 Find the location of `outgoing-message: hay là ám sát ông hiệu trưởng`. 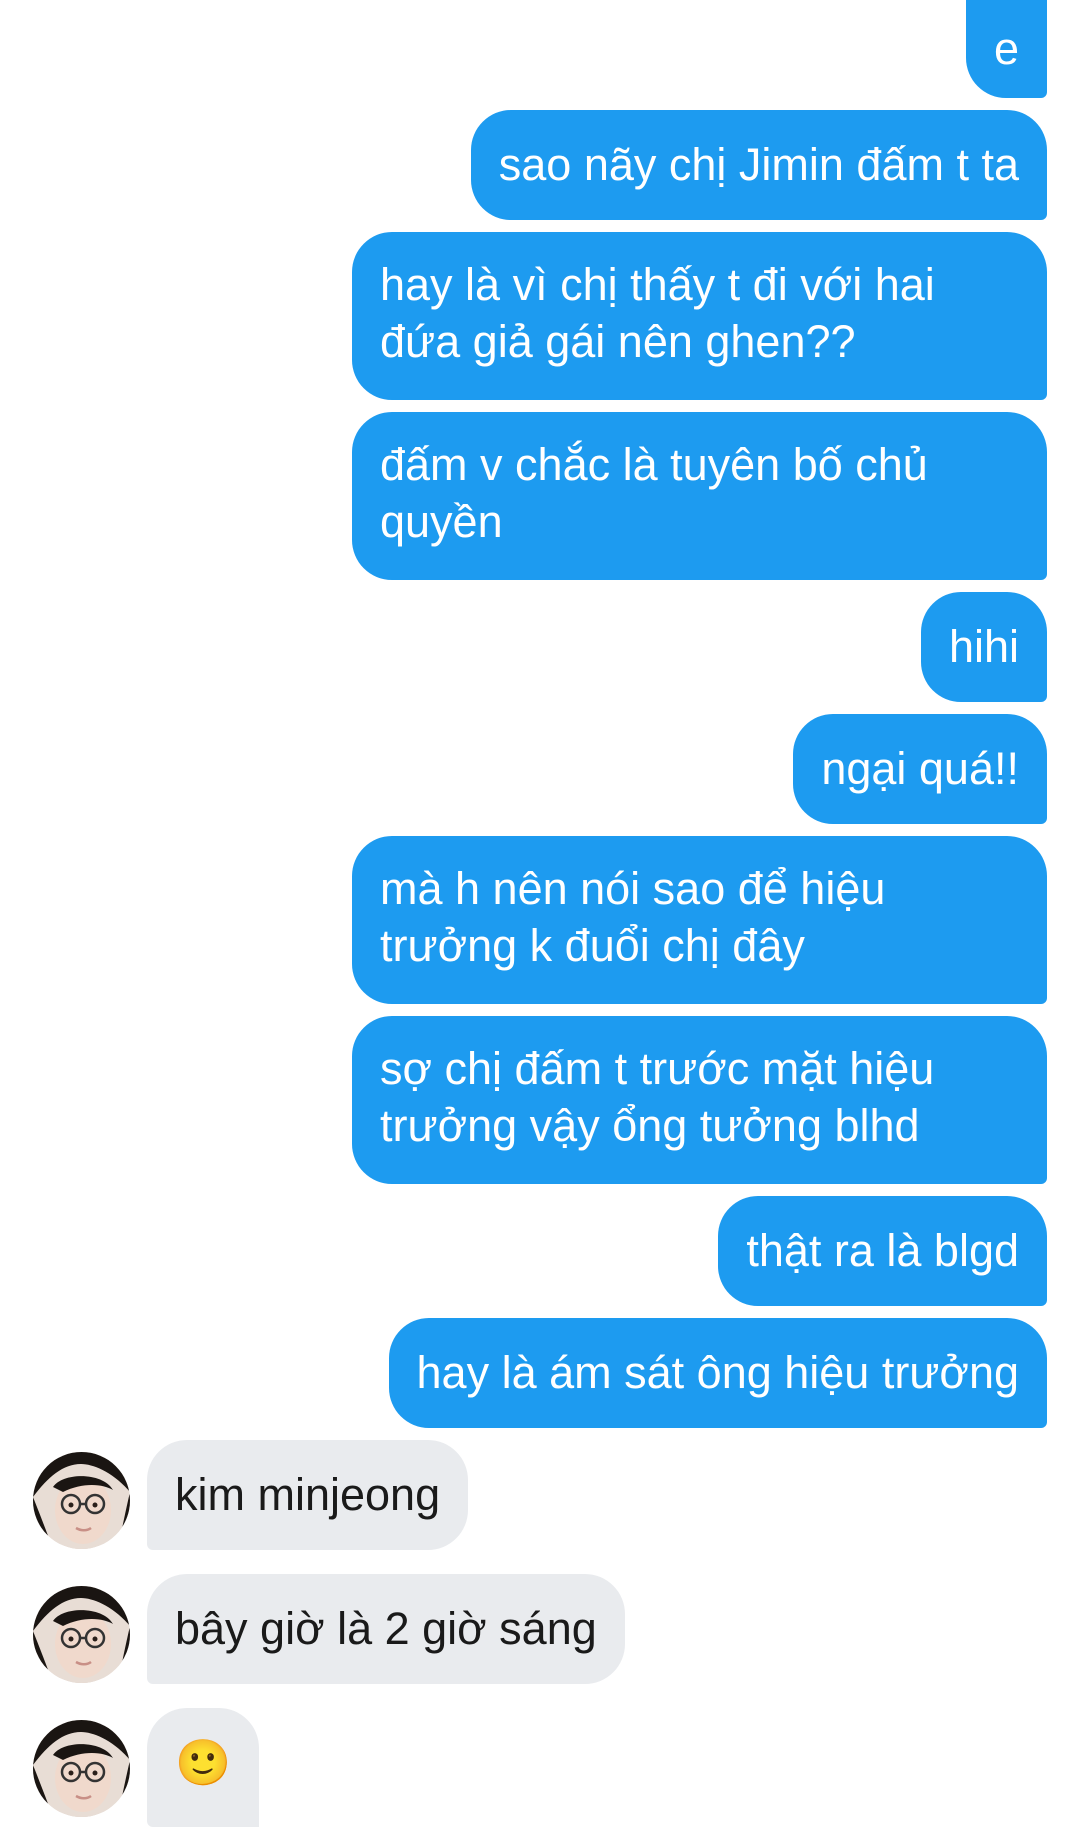

outgoing-message: hay là ám sát ông hiệu trưởng is located at coordinates (717, 1373).